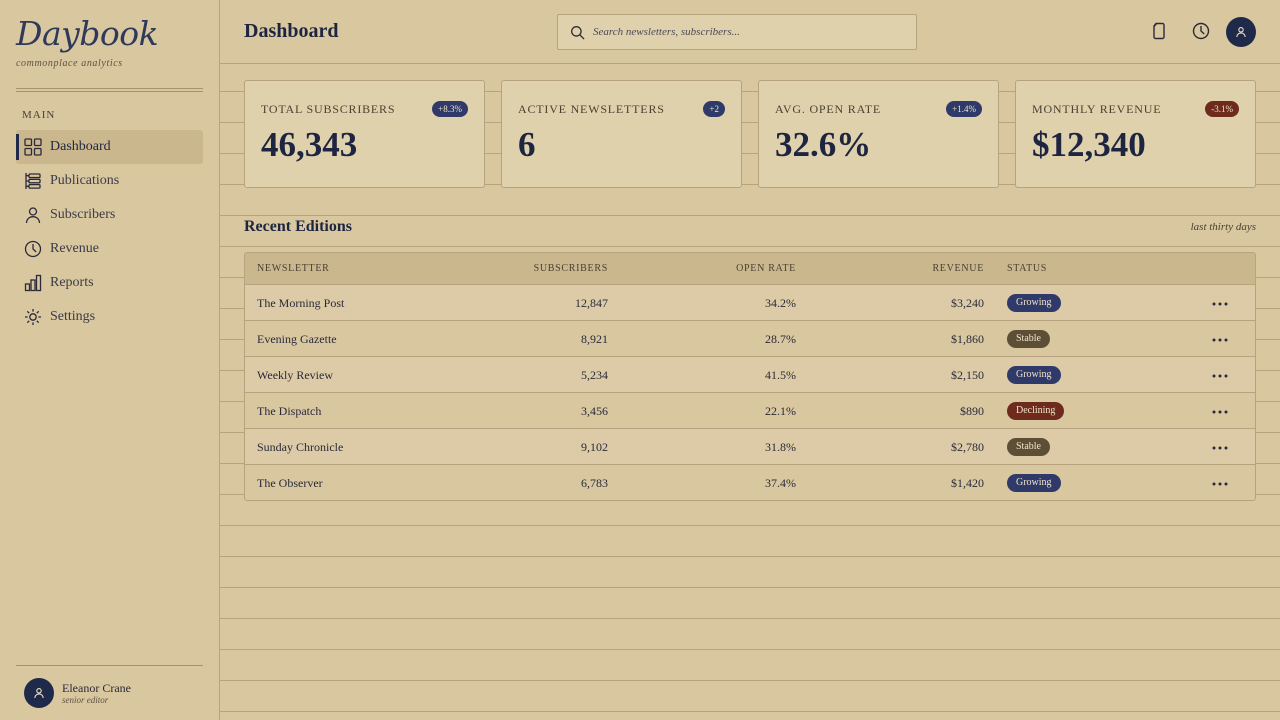 This screenshot has width=1280, height=720. What do you see at coordinates (1027, 268) in the screenshot?
I see `column-header-status: STATUS` at bounding box center [1027, 268].